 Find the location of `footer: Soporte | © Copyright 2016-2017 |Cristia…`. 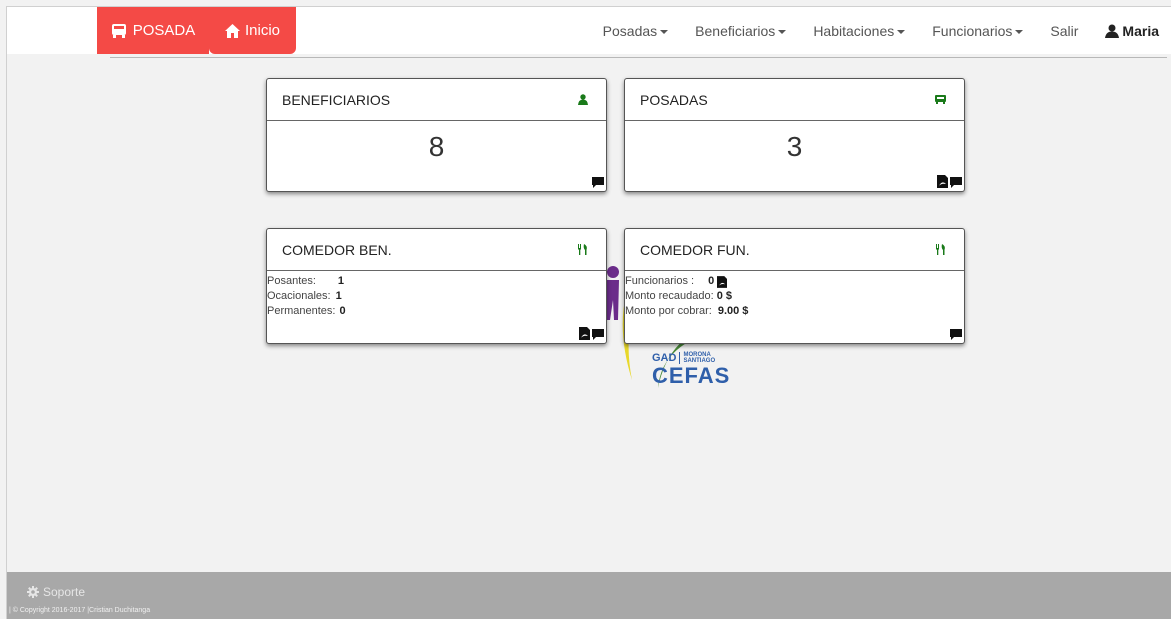

footer: Soporte | © Copyright 2016-2017 |Cristia… is located at coordinates (589, 595).